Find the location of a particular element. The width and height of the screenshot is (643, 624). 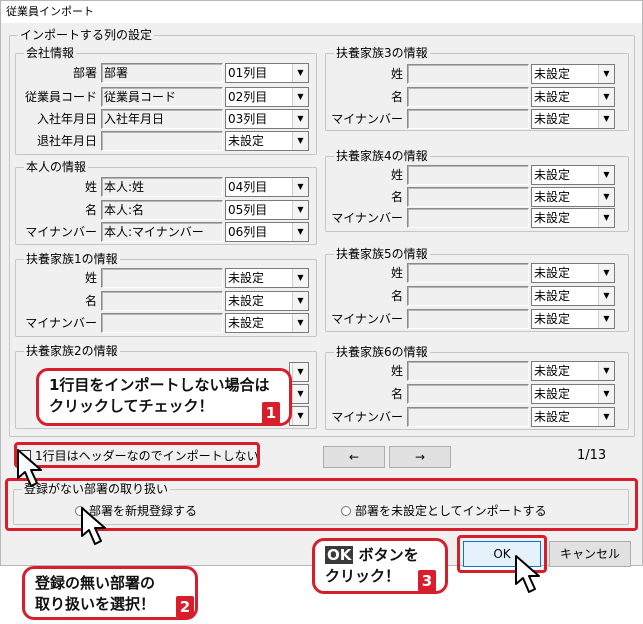

family6-surname-field is located at coordinates (468, 371).